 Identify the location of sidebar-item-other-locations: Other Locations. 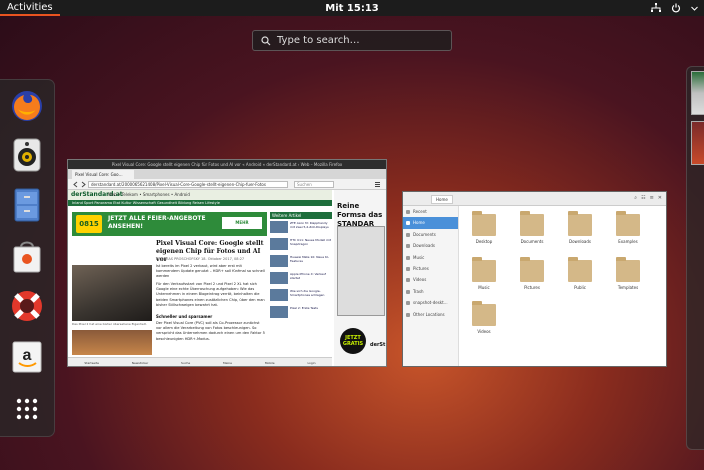
(430, 314).